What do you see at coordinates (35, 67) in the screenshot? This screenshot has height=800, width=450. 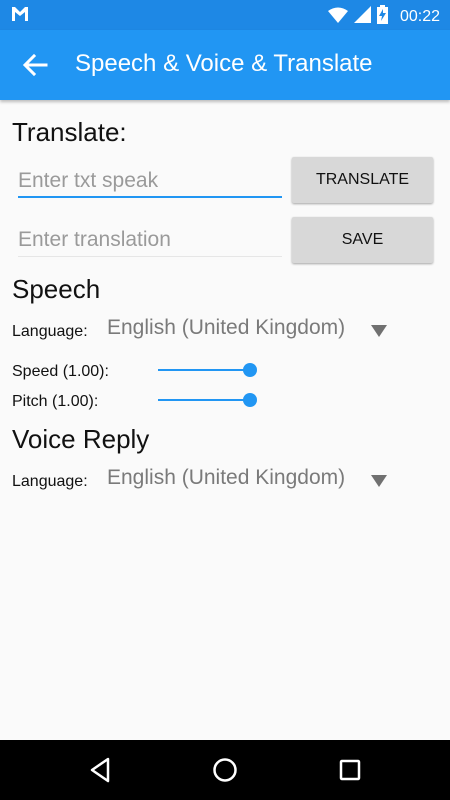 I see `arrow-back-icon` at bounding box center [35, 67].